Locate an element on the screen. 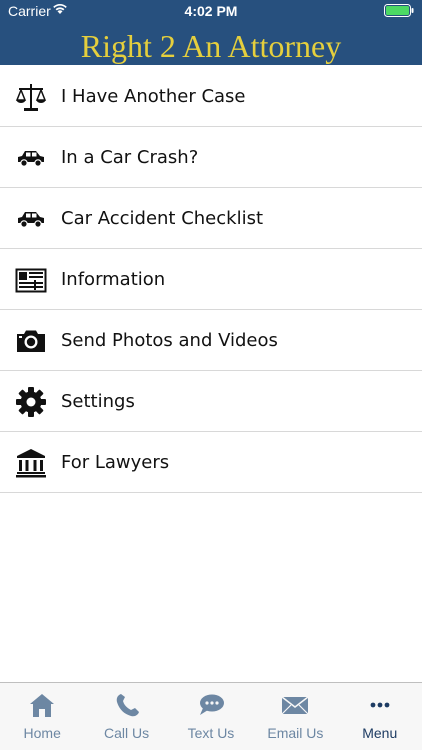 The height and width of the screenshot is (750, 422). tab-text-us: Text Us is located at coordinates (211, 716).